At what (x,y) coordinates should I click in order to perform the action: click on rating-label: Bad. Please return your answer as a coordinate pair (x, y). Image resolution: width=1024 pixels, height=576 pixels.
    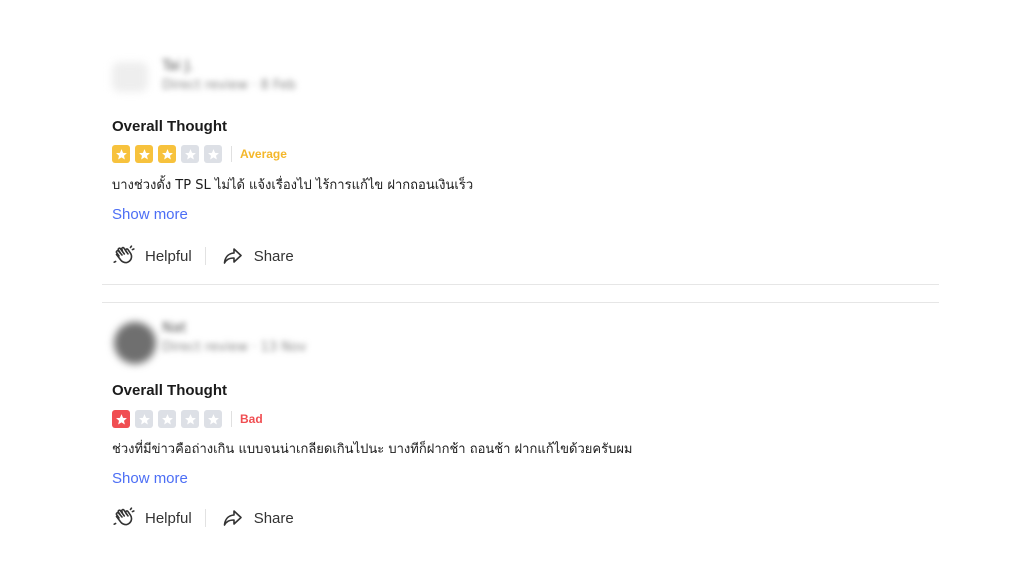
    Looking at the image, I should click on (251, 419).